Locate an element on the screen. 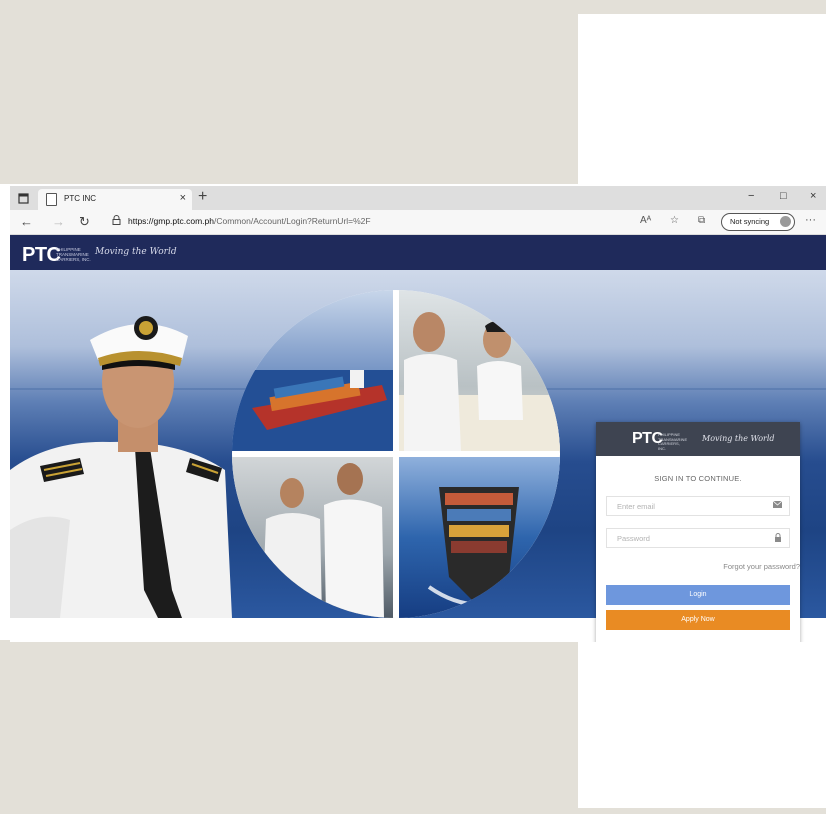  password-field is located at coordinates (698, 538).